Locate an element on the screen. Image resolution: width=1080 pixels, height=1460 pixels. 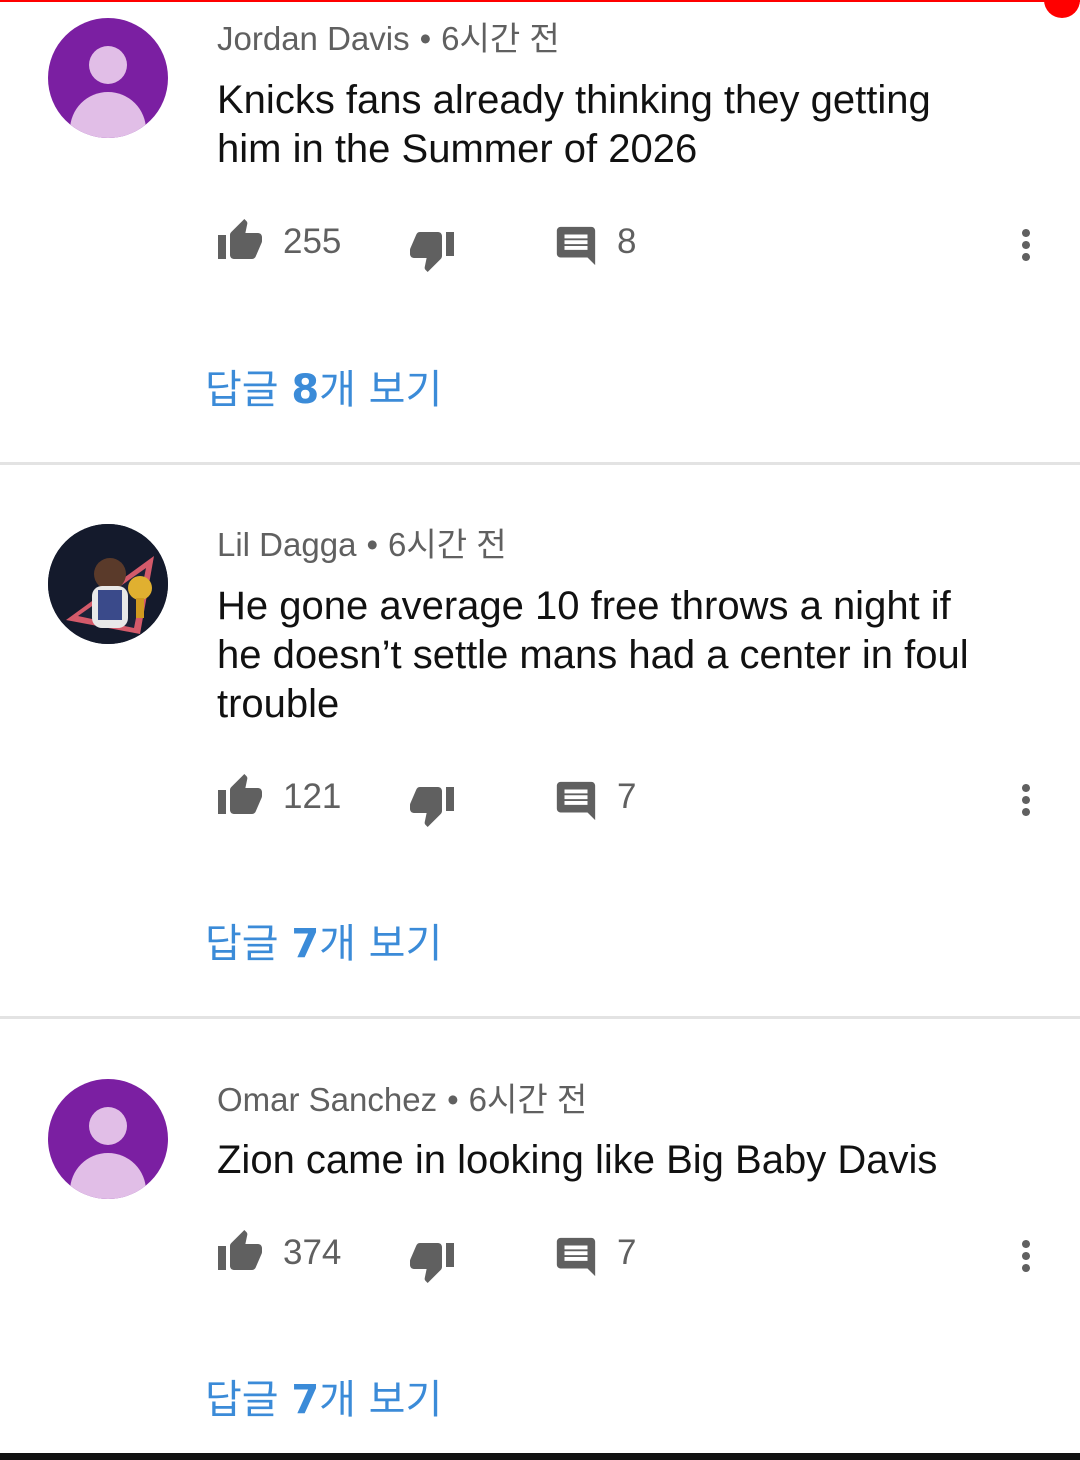
author-name: Lil Dagga is located at coordinates (286, 544).